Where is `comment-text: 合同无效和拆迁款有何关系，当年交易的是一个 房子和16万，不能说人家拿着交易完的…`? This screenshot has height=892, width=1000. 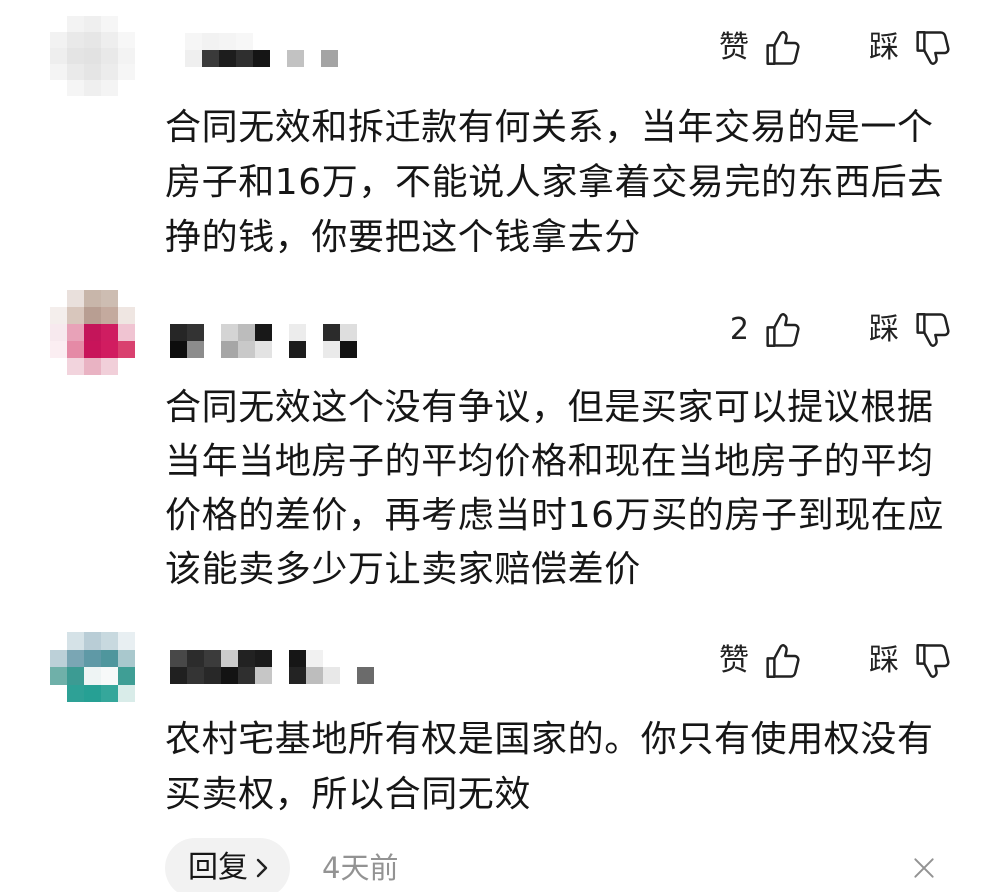
comment-text: 合同无效和拆迁款有何关系，当年交易的是一个 房子和16万，不能说人家拿着交易完的… is located at coordinates (565, 182).